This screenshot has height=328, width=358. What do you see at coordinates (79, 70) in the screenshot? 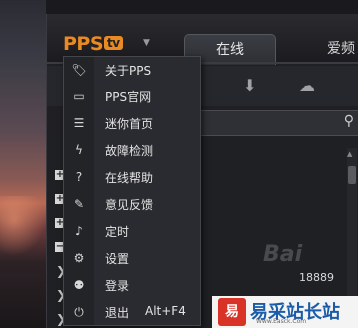
I see `tag-icon: 🏷` at bounding box center [79, 70].